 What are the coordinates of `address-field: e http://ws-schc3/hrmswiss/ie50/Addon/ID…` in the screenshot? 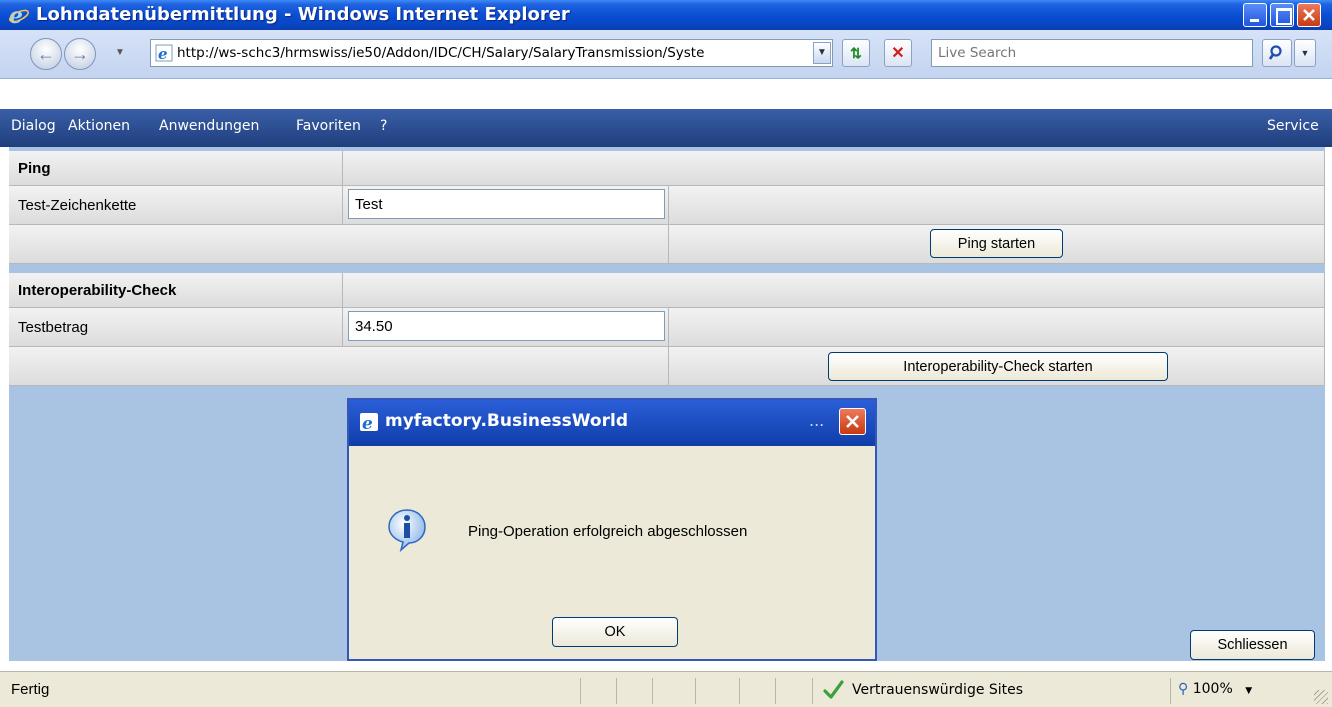 It's located at (491, 53).